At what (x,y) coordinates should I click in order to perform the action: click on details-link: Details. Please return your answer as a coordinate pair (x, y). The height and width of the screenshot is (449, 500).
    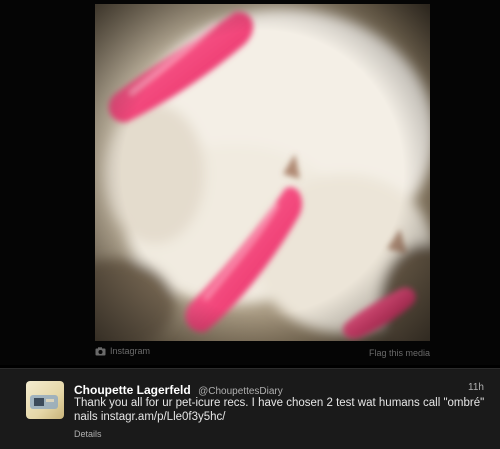
    Looking at the image, I should click on (88, 434).